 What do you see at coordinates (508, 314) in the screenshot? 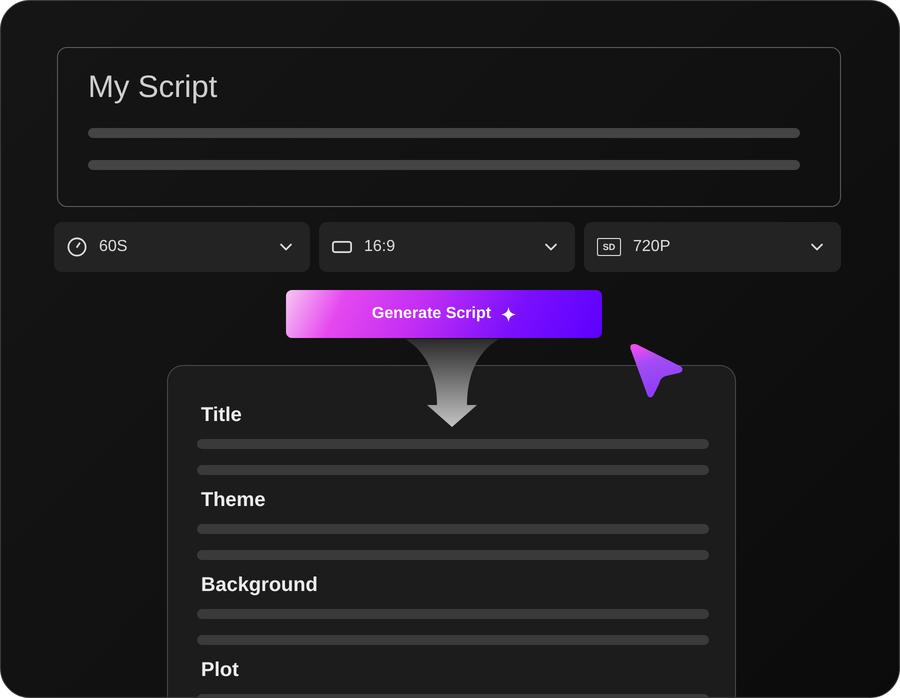
I see `sparkle-icon` at bounding box center [508, 314].